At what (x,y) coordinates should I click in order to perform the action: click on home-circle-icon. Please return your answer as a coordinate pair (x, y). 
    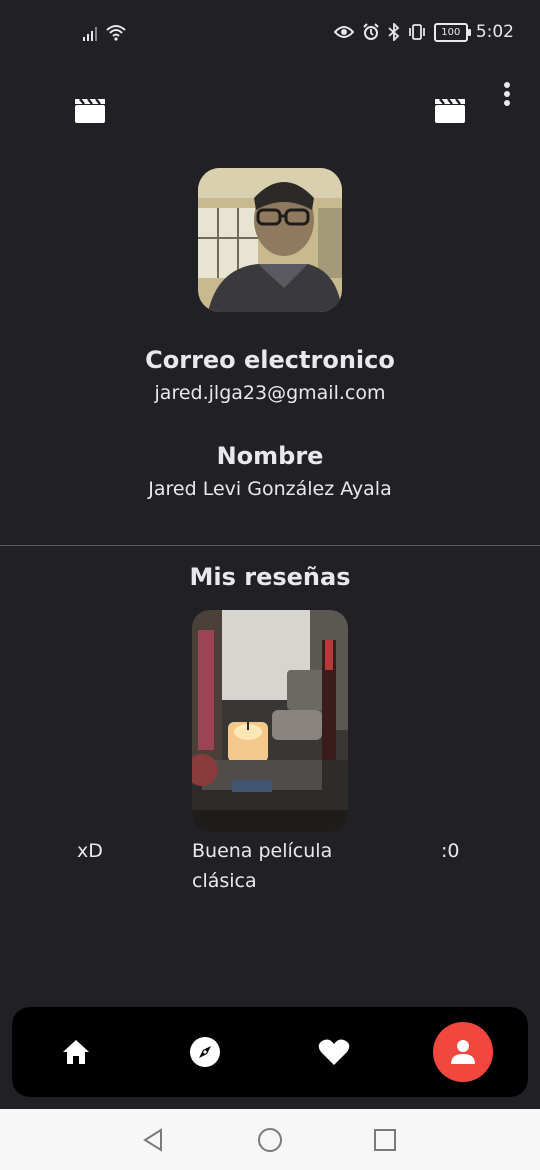
    Looking at the image, I should click on (270, 1140).